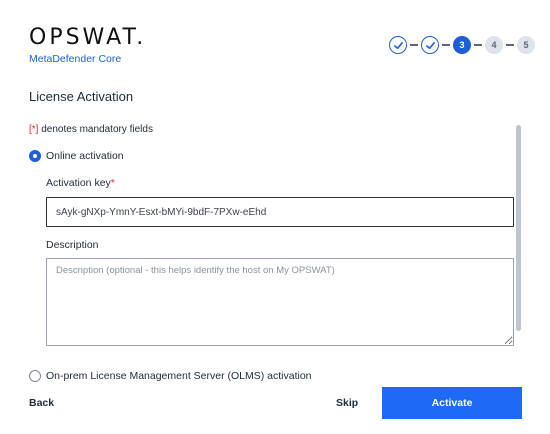 The width and height of the screenshot is (550, 434). Describe the element at coordinates (35, 376) in the screenshot. I see `radio-unselected-icon` at that location.